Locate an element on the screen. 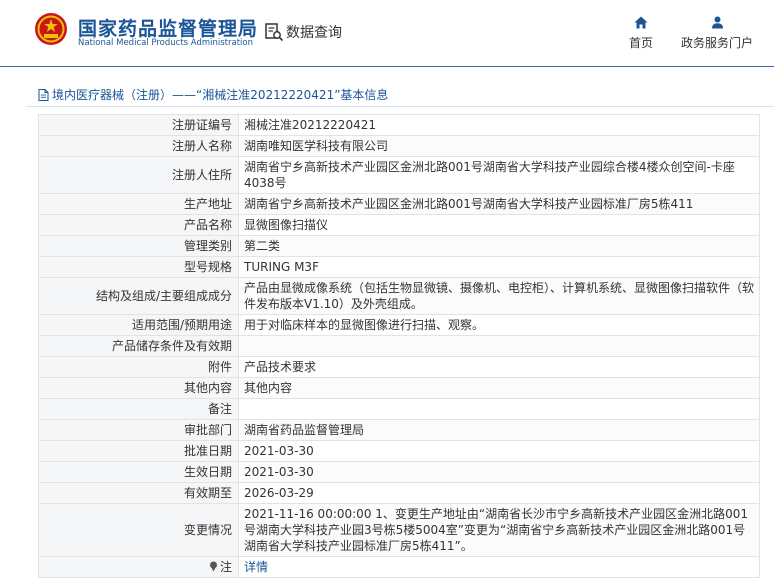  section-divider is located at coordinates (400, 106).